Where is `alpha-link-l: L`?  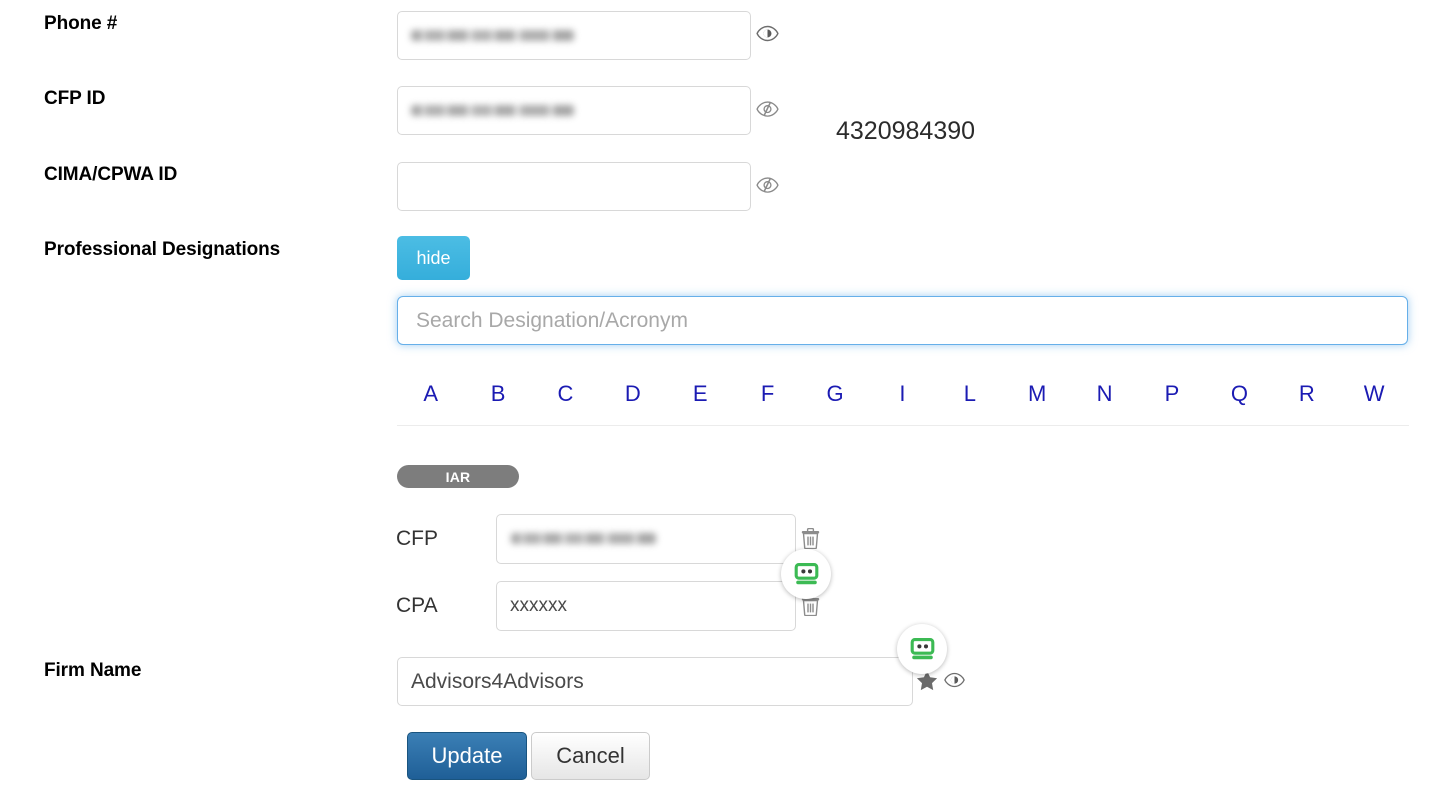 alpha-link-l: L is located at coordinates (969, 394).